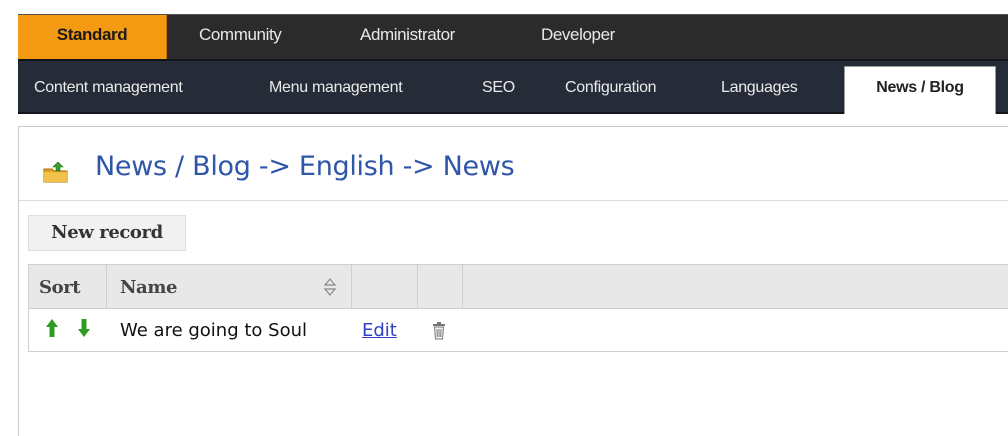 The image size is (1008, 436). Describe the element at coordinates (920, 90) in the screenshot. I see `tab-news-blog: News / Blog` at that location.